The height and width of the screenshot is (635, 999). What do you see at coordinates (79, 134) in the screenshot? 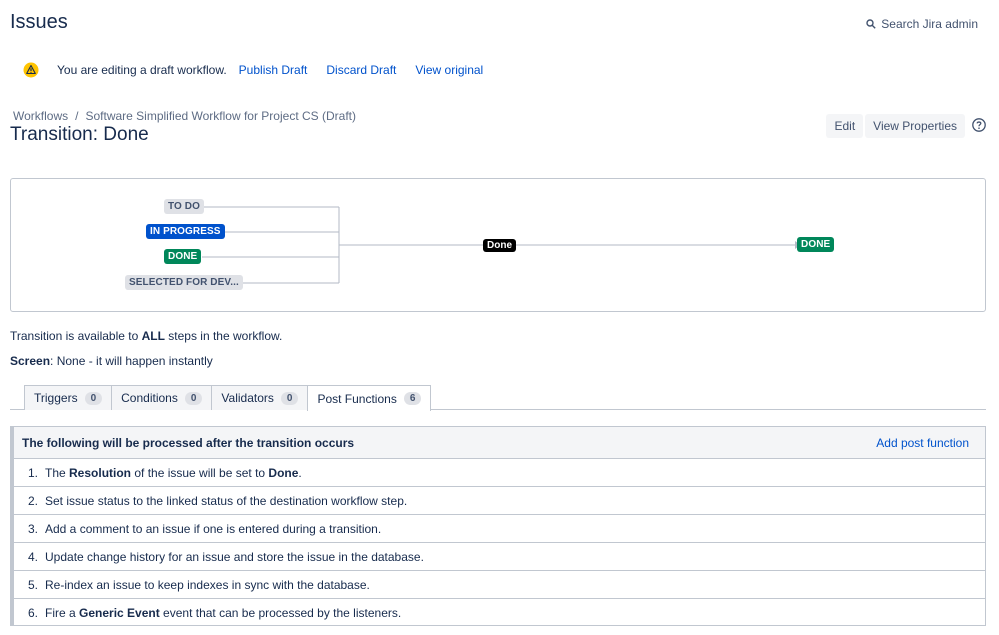
I see `transition-title: Transition: Done` at bounding box center [79, 134].